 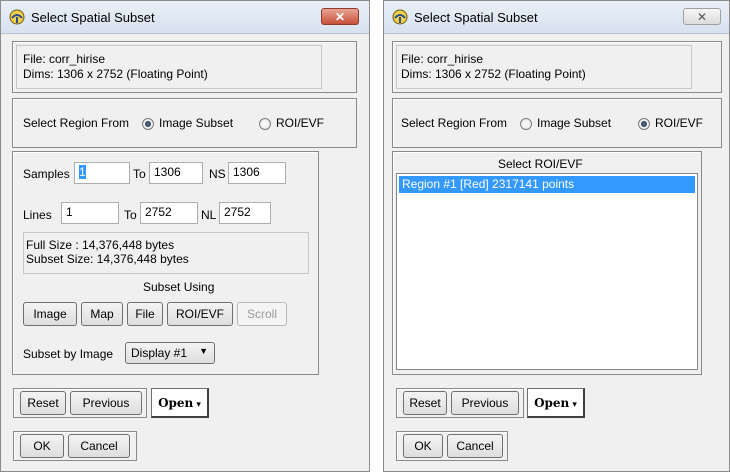 I want to click on nl-field: 2752, so click(x=245, y=213).